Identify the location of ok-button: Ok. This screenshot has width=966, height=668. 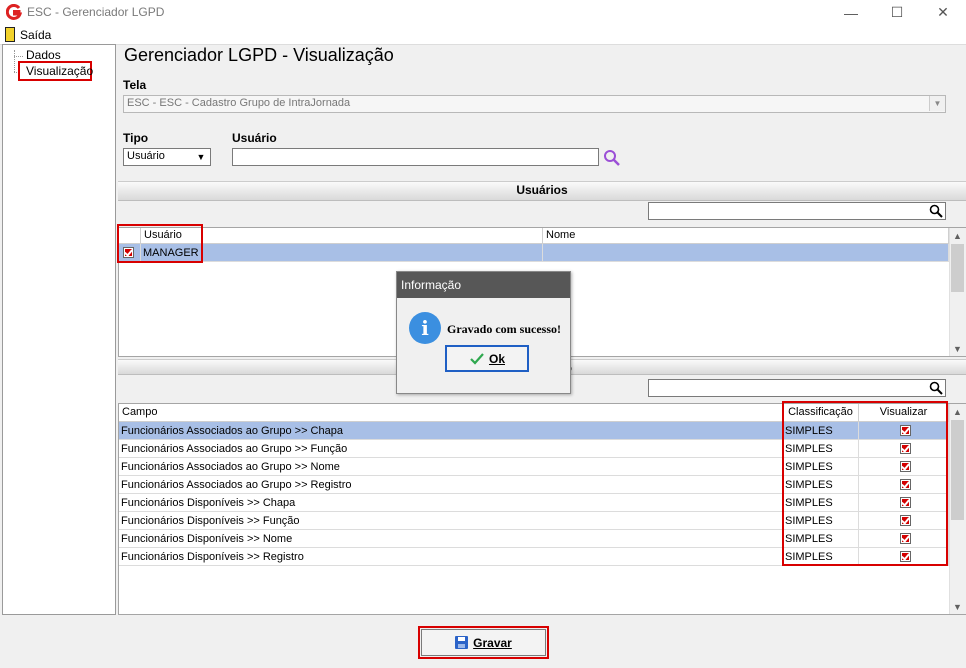
(487, 358).